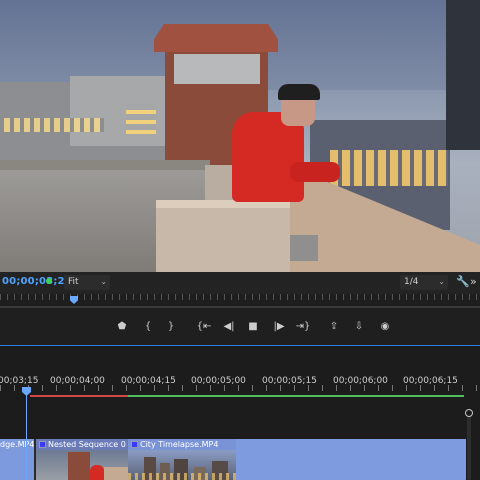  I want to click on go-to-out-button: ⇥}, so click(303, 327).